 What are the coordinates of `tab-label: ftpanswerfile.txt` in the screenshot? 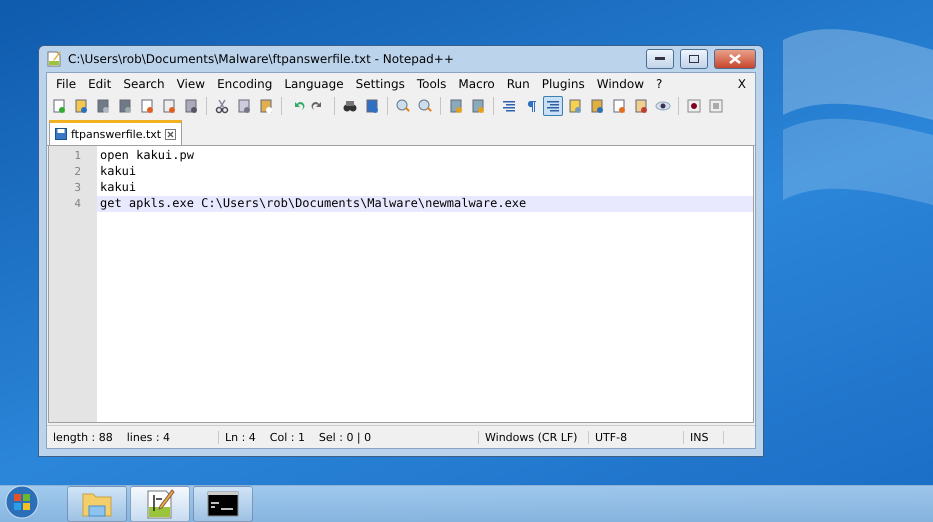 It's located at (116, 134).